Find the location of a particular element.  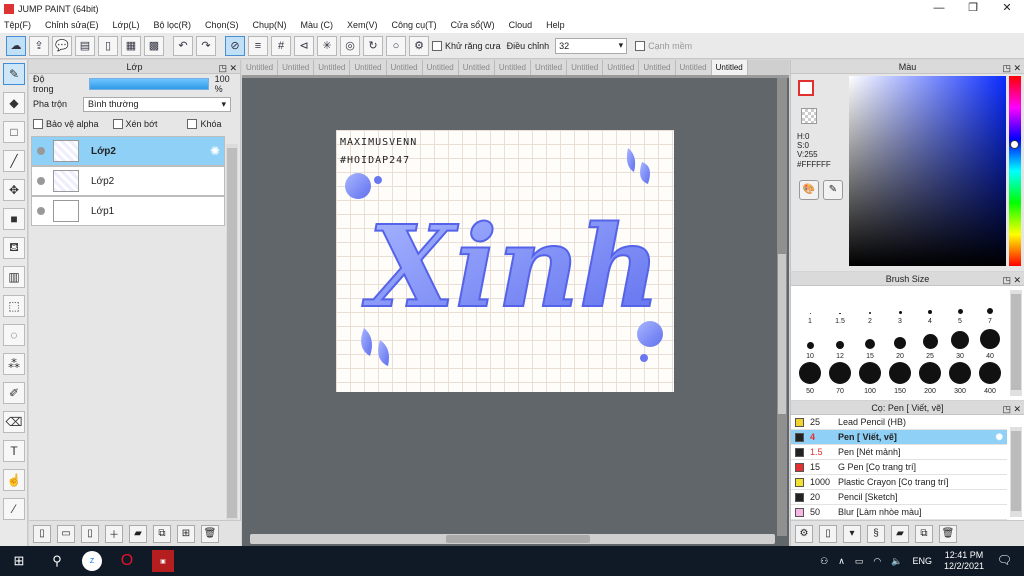

clock: 12:41 PM 12/2/2021 is located at coordinates (964, 561).